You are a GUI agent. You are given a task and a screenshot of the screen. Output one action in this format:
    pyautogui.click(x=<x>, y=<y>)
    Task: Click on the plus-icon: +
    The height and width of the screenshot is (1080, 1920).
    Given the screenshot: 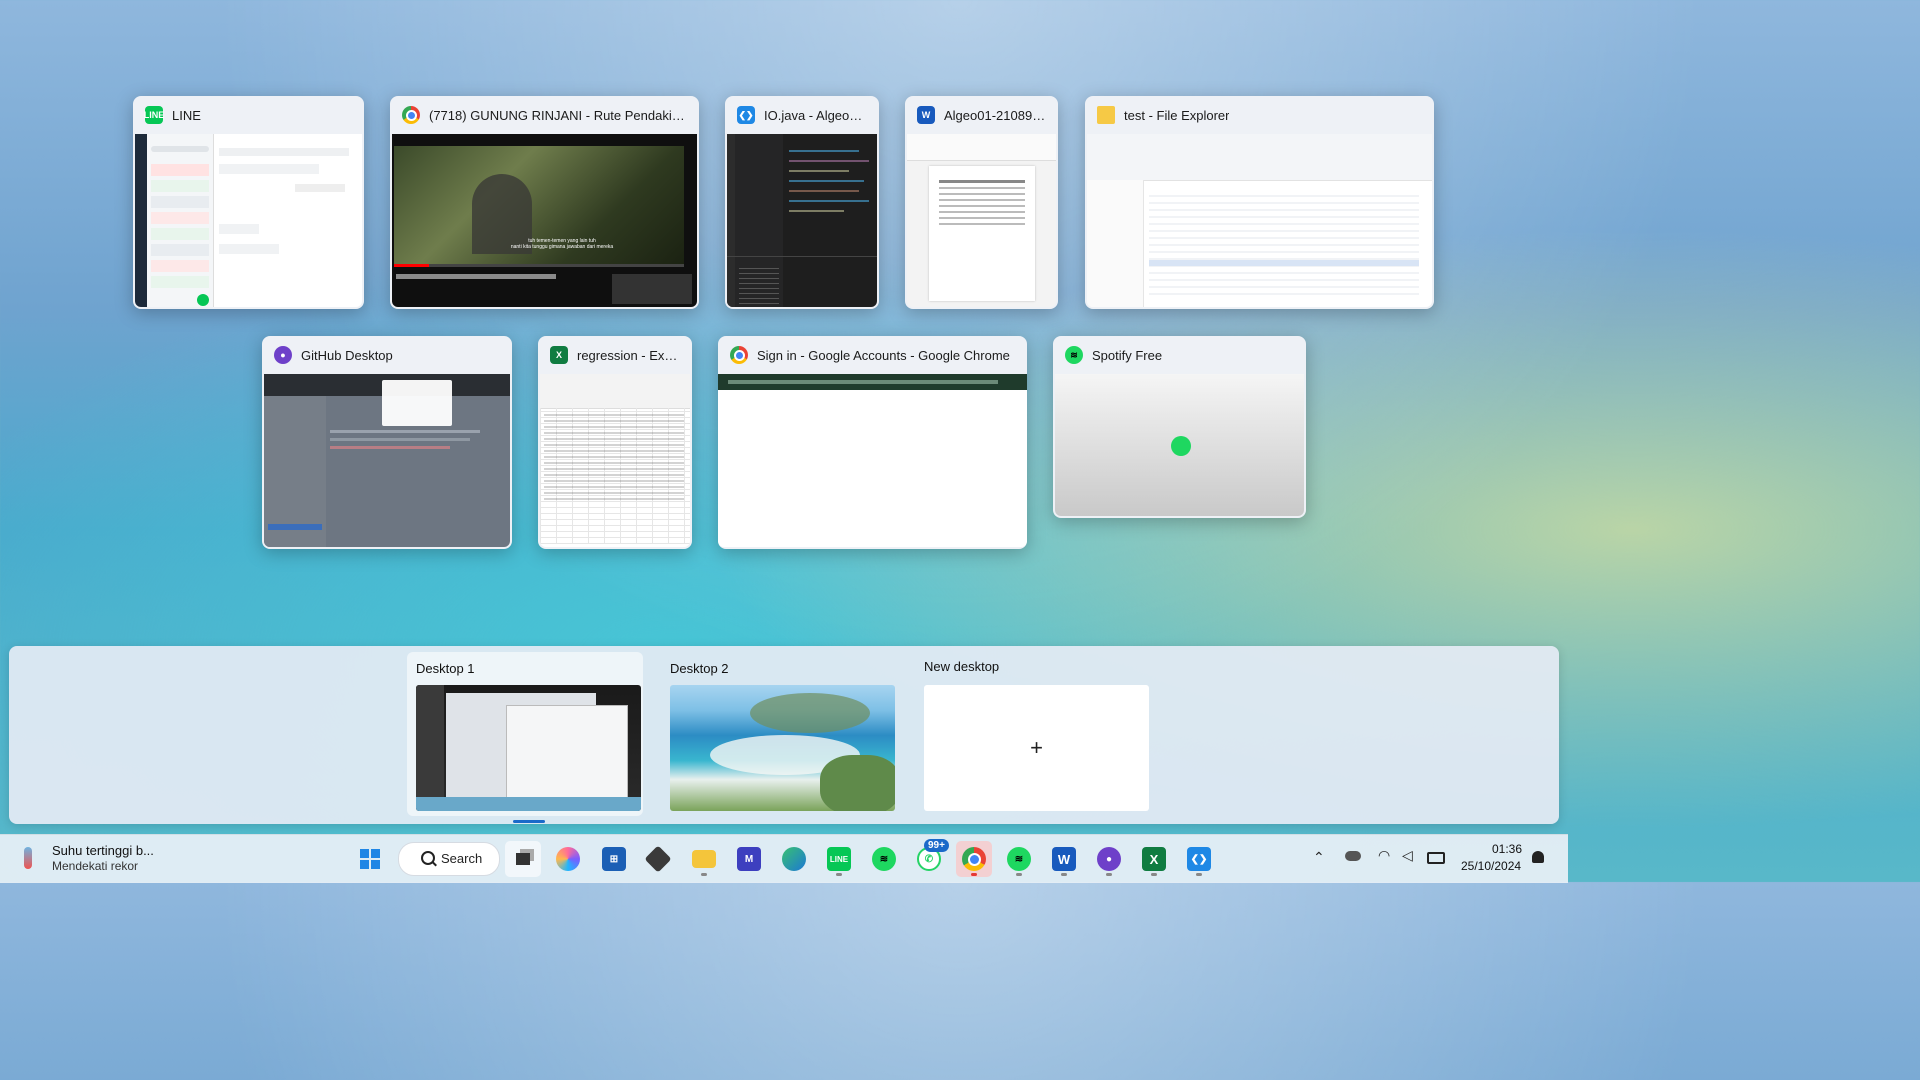 What is the action you would take?
    pyautogui.click(x=1036, y=747)
    